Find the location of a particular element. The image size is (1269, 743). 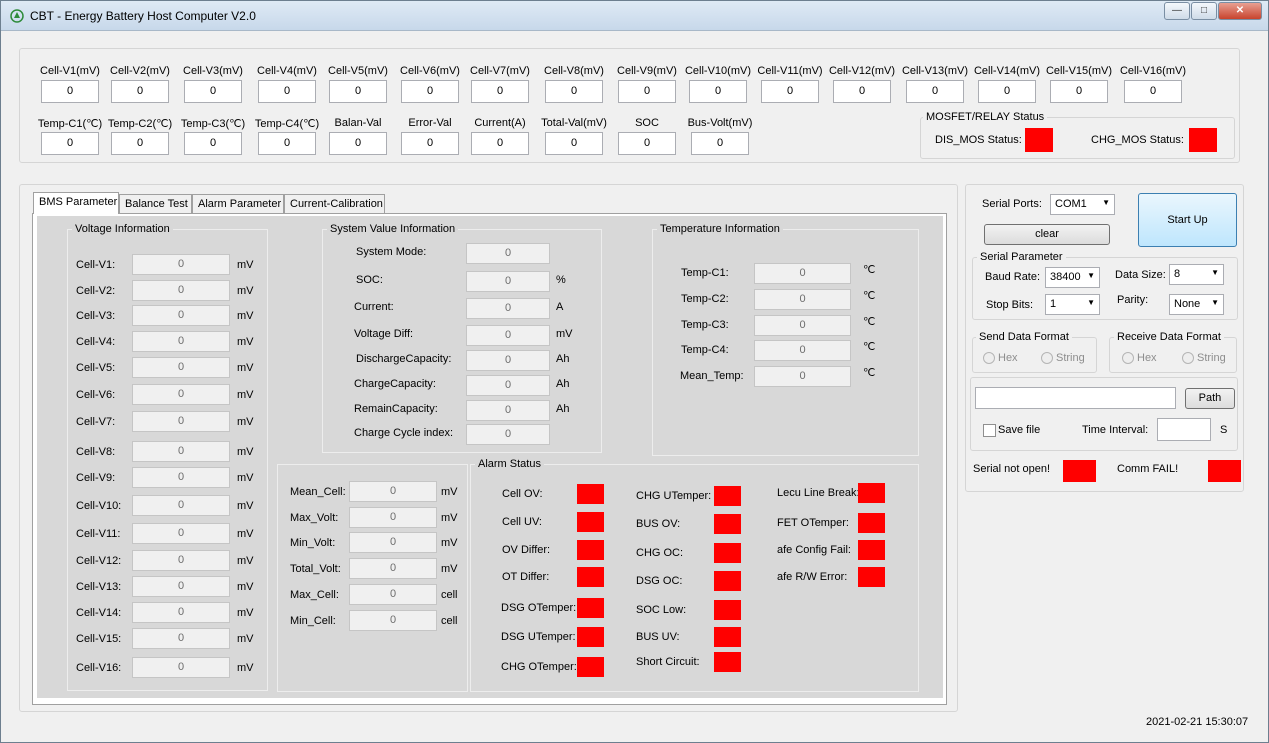

stats-item-label: Min_Volt: is located at coordinates (313, 543).